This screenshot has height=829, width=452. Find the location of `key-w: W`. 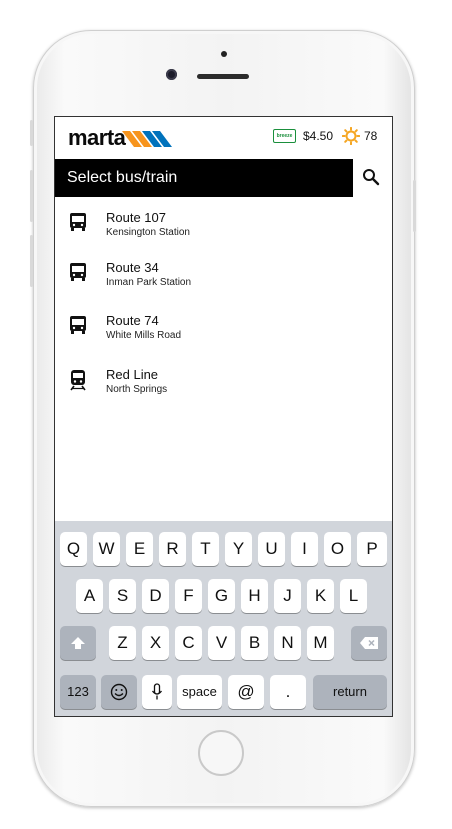

key-w: W is located at coordinates (106, 549).